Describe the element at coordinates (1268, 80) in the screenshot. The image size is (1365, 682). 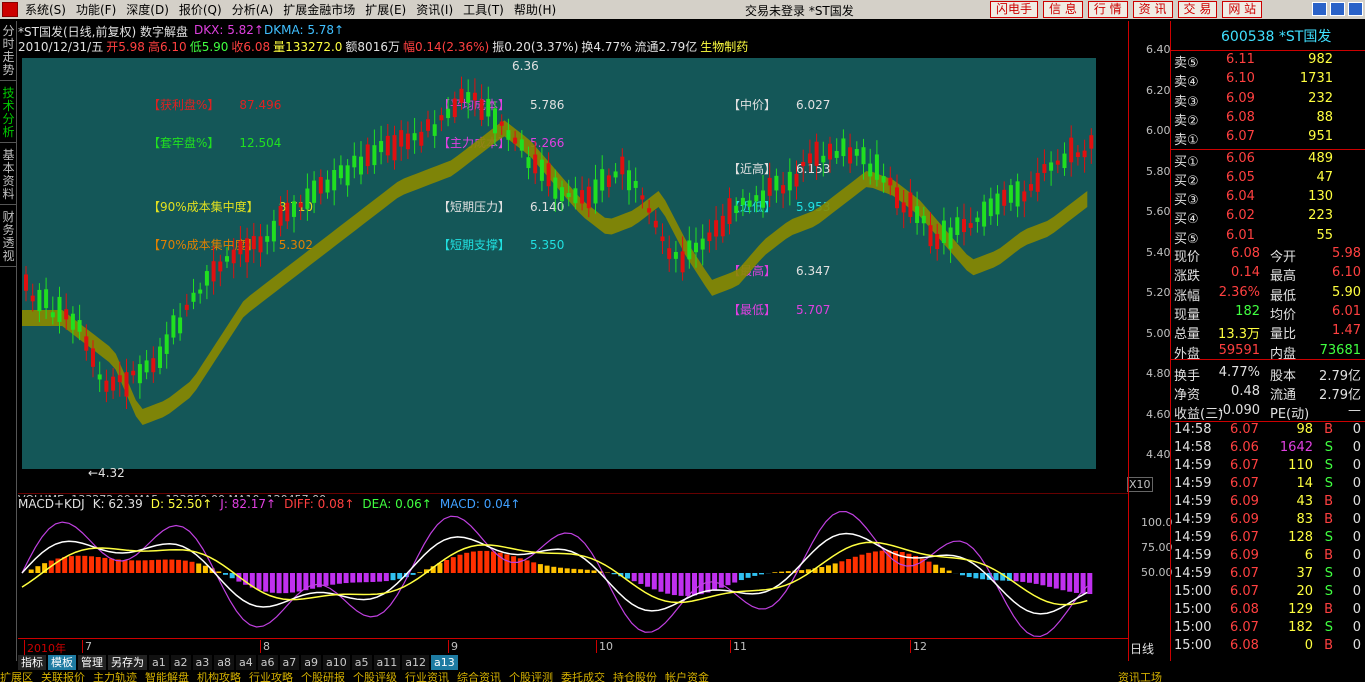
I see `orderbook-row-1: 卖④ 6.10 1731` at that location.